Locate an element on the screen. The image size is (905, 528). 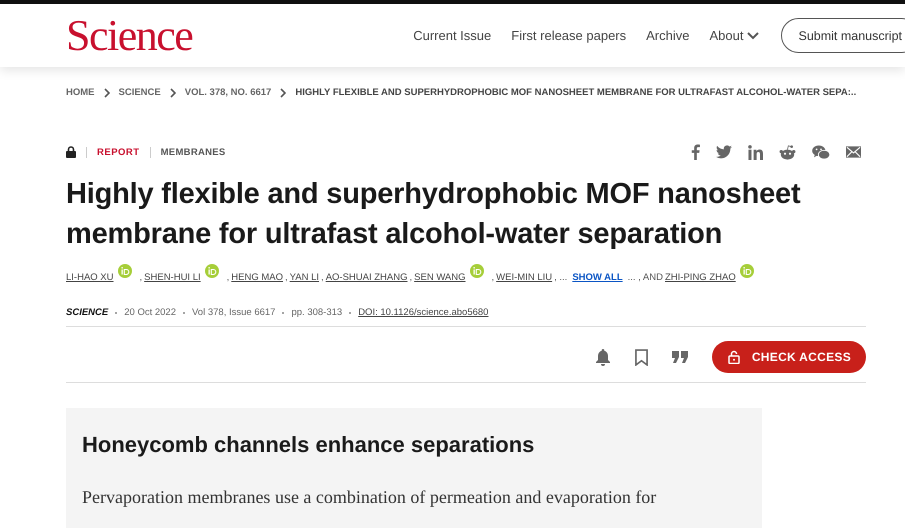
quote-icon is located at coordinates (680, 357).